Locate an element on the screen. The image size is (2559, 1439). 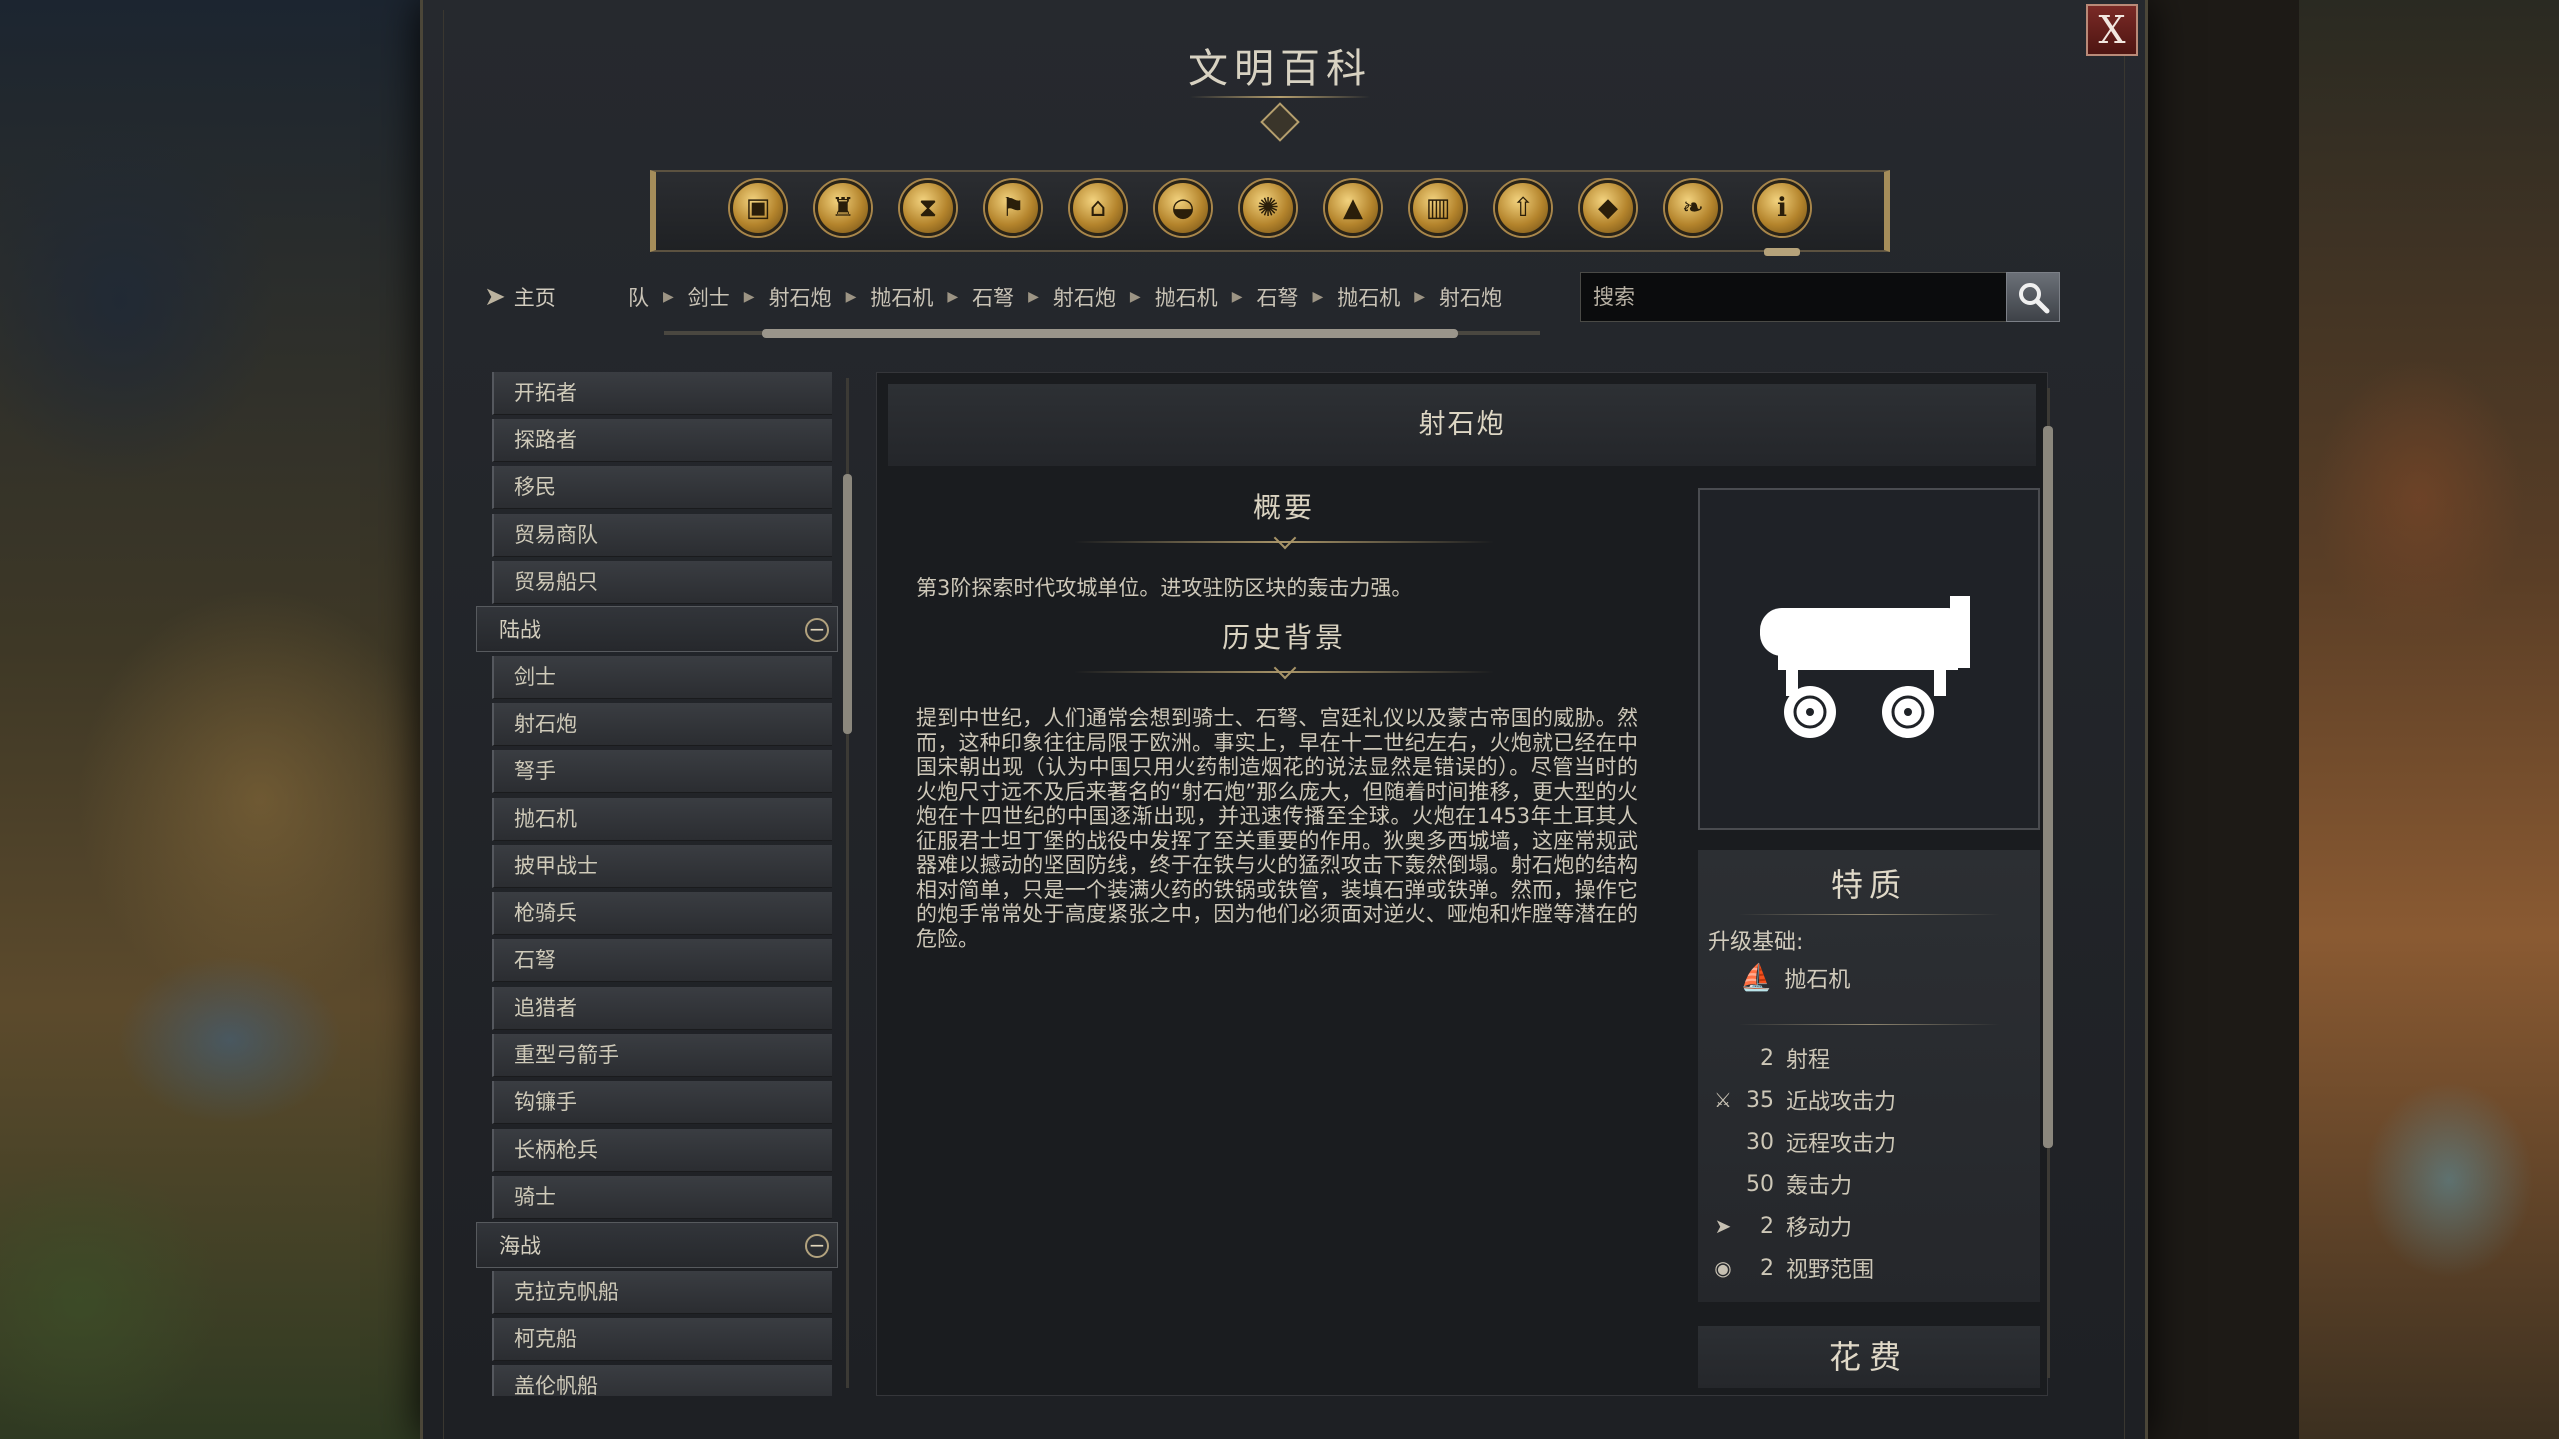
category-terrain-icon: ▲ is located at coordinates (1353, 208).